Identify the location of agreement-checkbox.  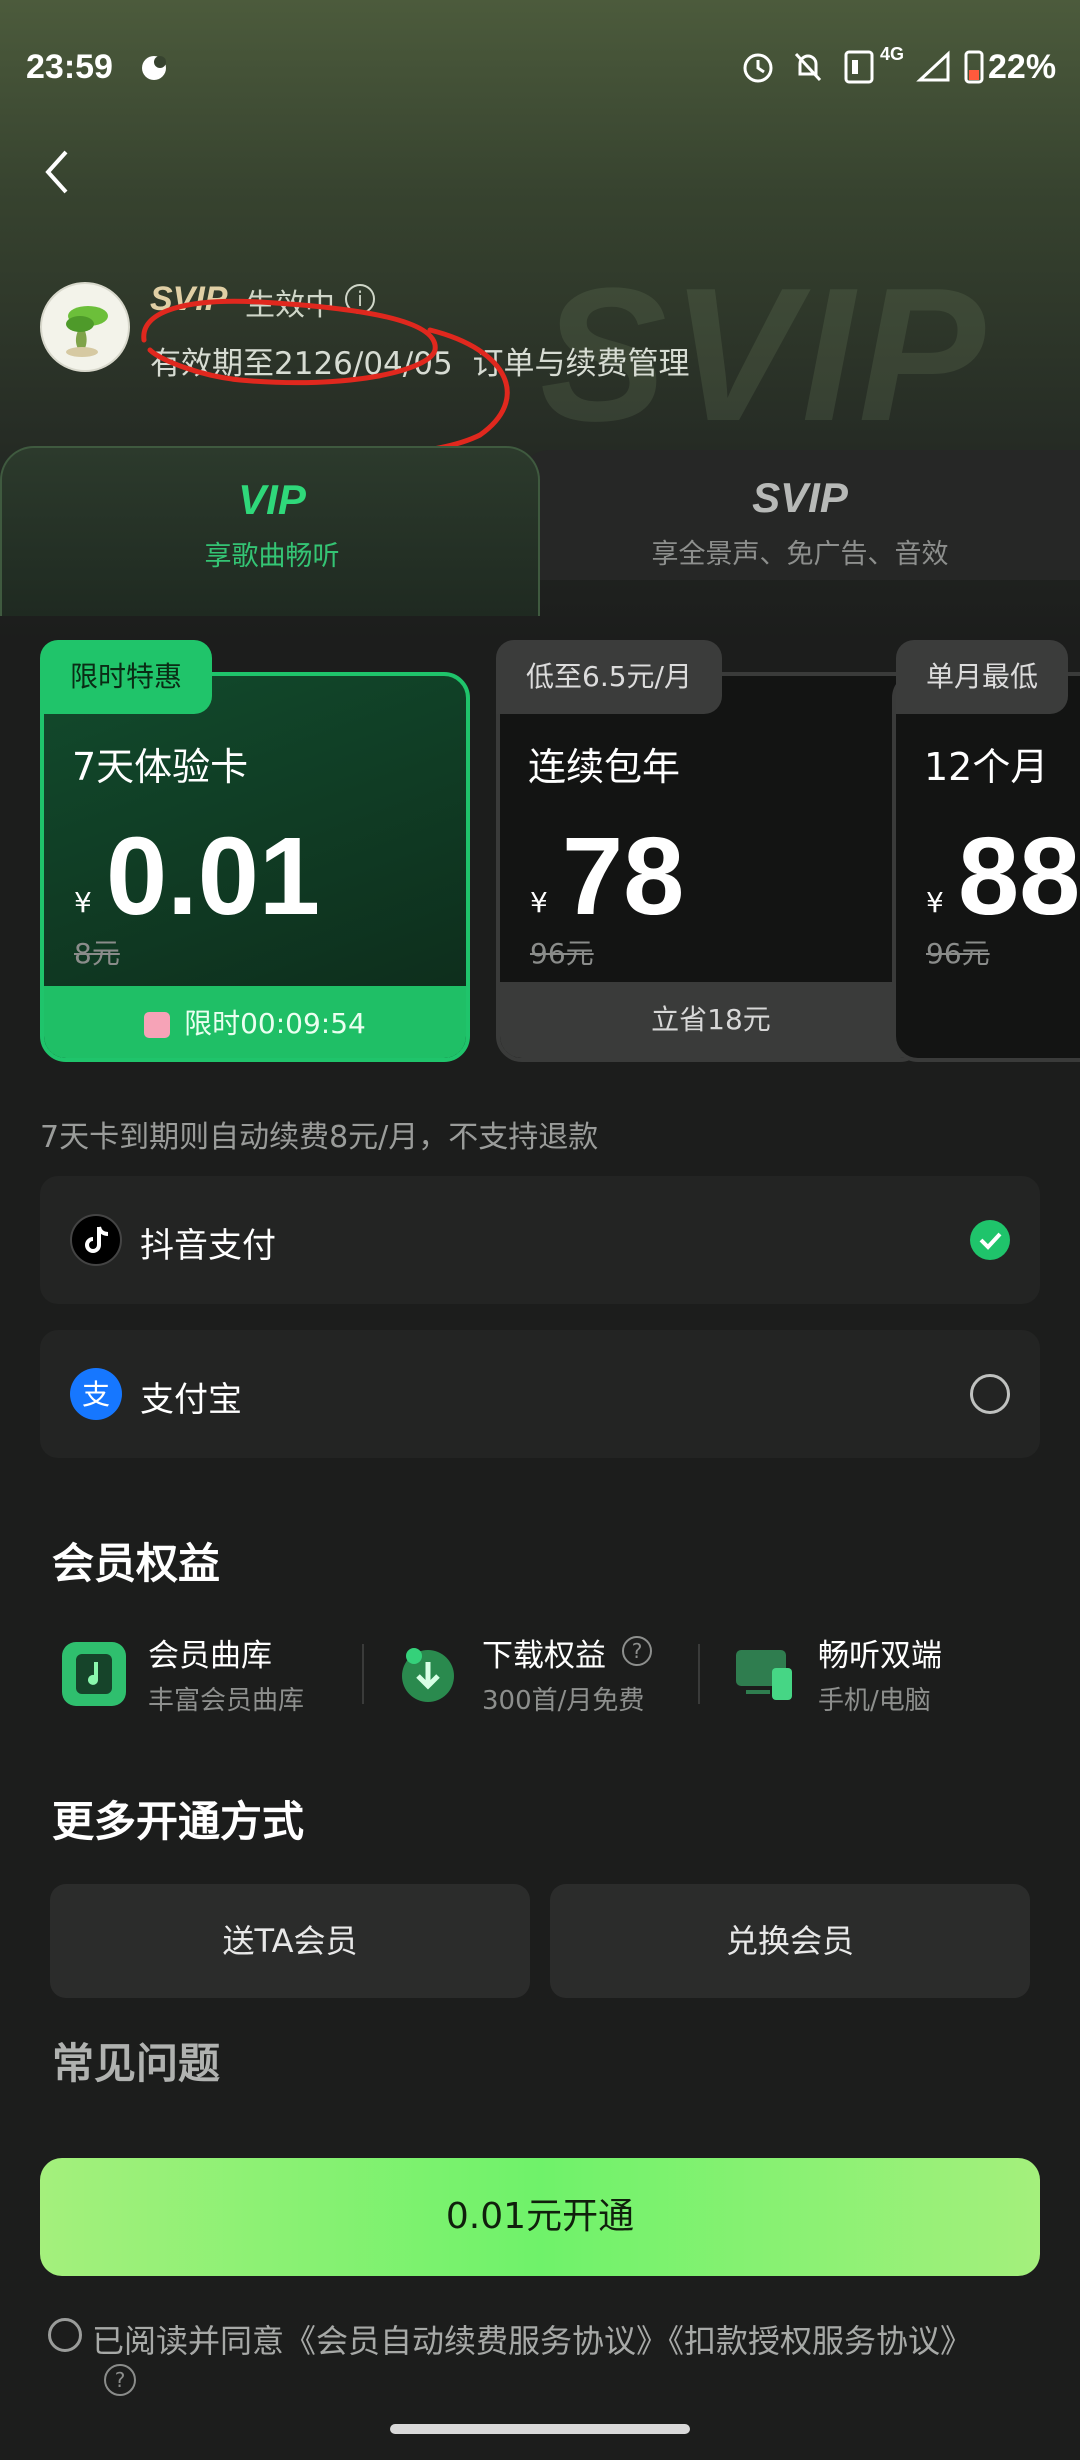
(65, 2335).